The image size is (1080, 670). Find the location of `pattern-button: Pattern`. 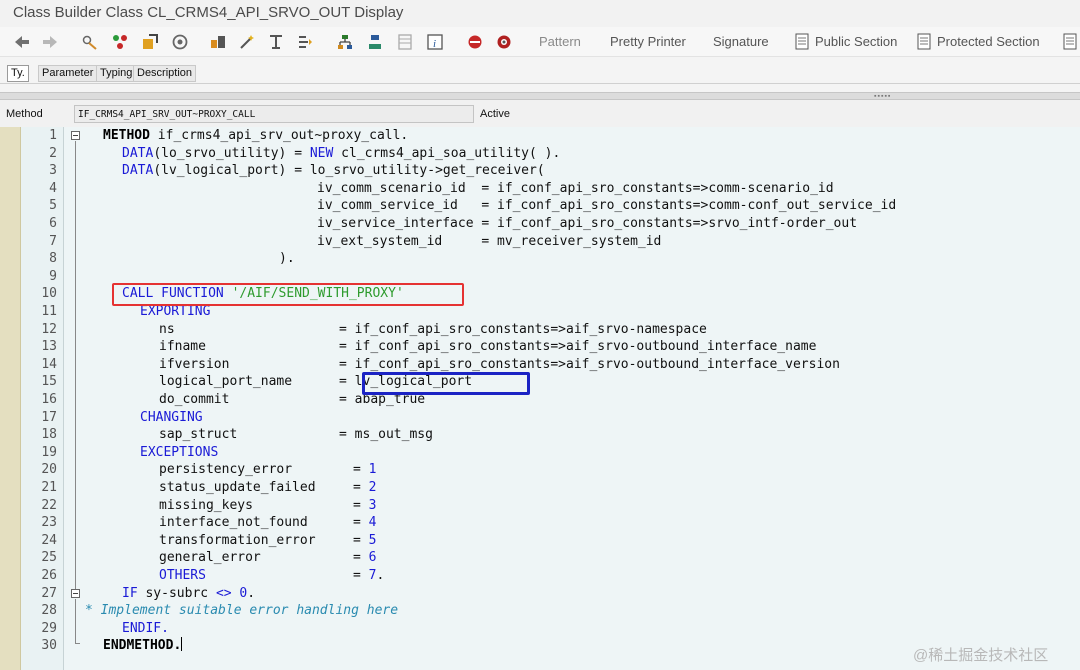

pattern-button: Pattern is located at coordinates (560, 41).